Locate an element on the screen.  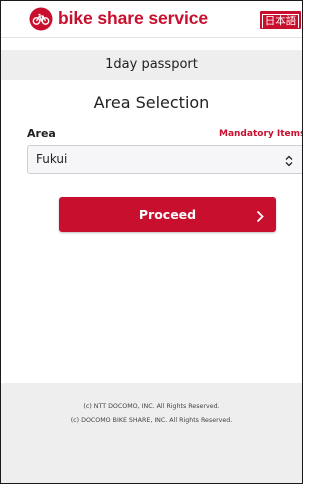
proceed-button-label: Proceed is located at coordinates (167, 214).